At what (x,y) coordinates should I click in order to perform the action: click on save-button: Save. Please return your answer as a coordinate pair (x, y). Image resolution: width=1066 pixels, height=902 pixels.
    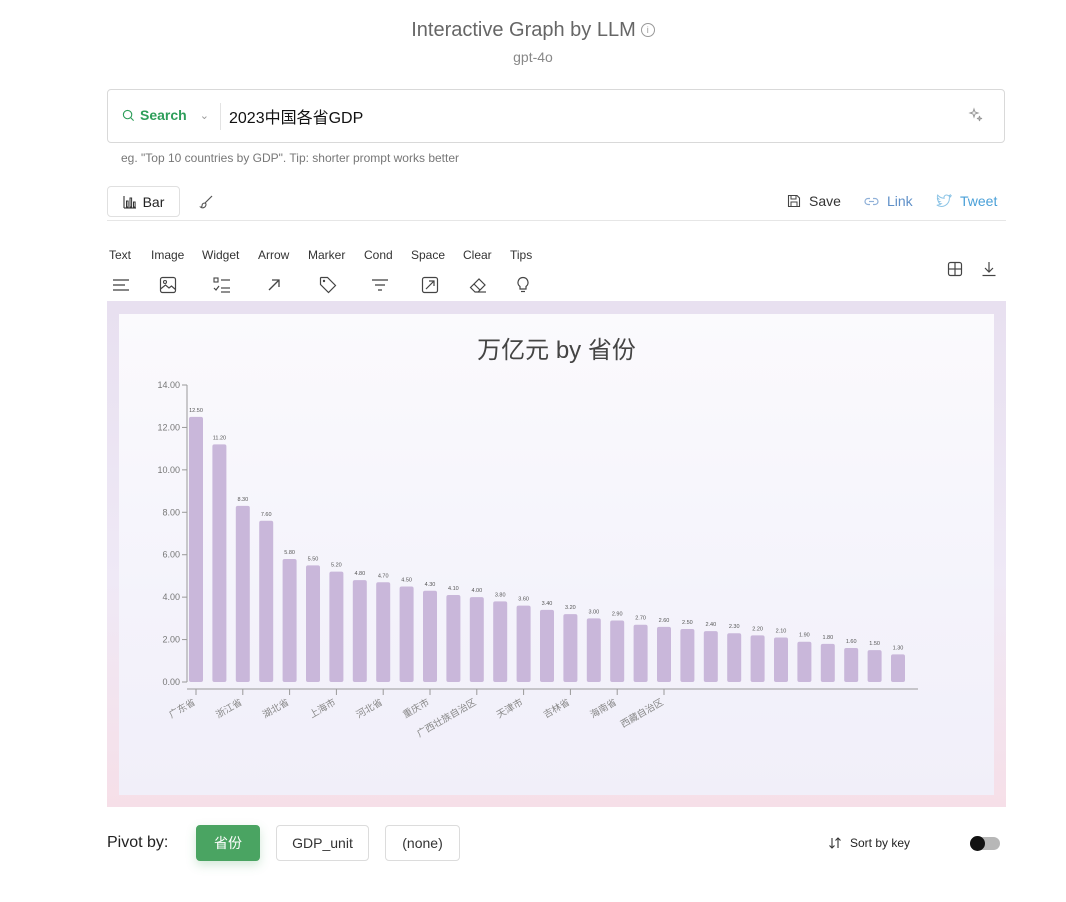
    Looking at the image, I should click on (814, 201).